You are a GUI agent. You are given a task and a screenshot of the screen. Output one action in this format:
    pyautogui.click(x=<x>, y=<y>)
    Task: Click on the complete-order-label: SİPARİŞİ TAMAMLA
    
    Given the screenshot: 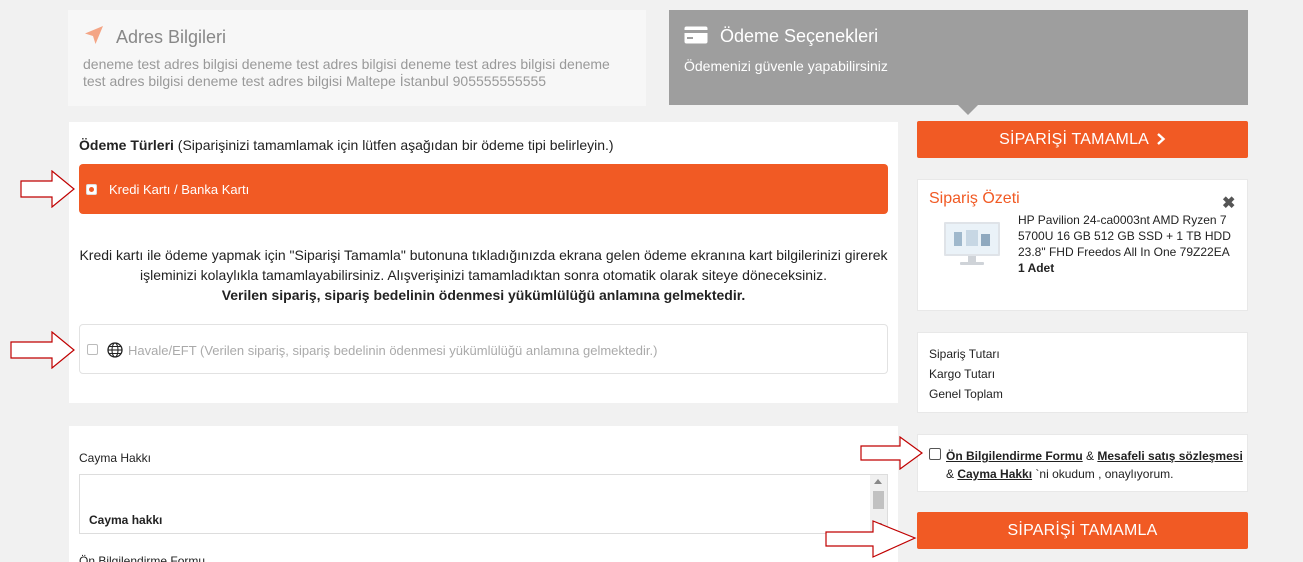 What is the action you would take?
    pyautogui.click(x=1074, y=139)
    